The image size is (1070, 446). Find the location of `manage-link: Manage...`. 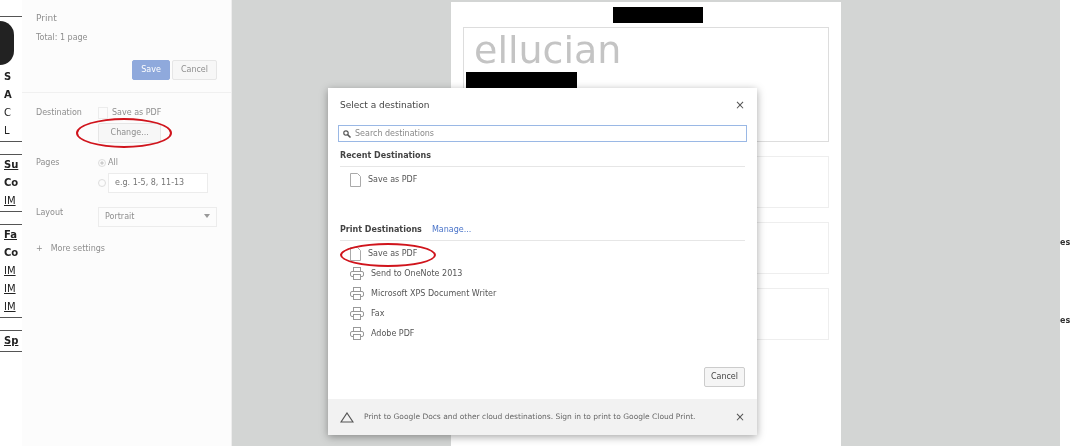

manage-link: Manage... is located at coordinates (451, 229).